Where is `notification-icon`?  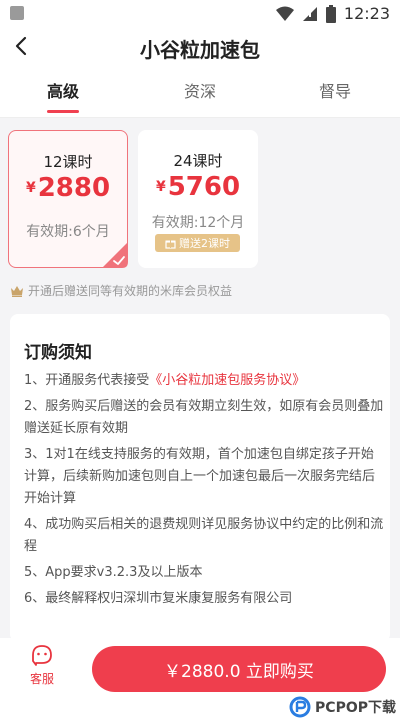 notification-icon is located at coordinates (17, 13).